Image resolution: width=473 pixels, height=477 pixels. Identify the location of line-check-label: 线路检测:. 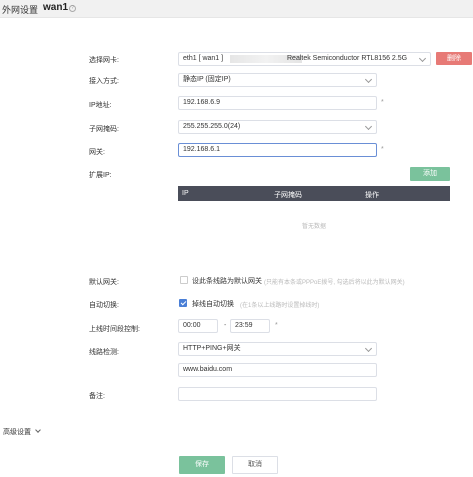
(104, 352).